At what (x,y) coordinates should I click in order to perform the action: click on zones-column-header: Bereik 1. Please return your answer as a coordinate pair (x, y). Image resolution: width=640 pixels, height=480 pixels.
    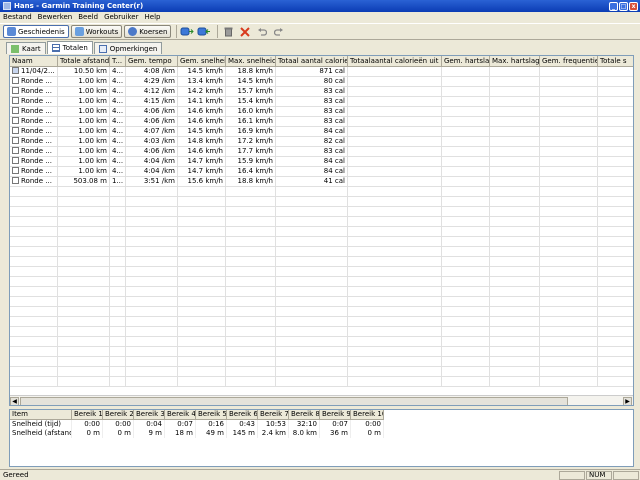
    Looking at the image, I should click on (87, 415).